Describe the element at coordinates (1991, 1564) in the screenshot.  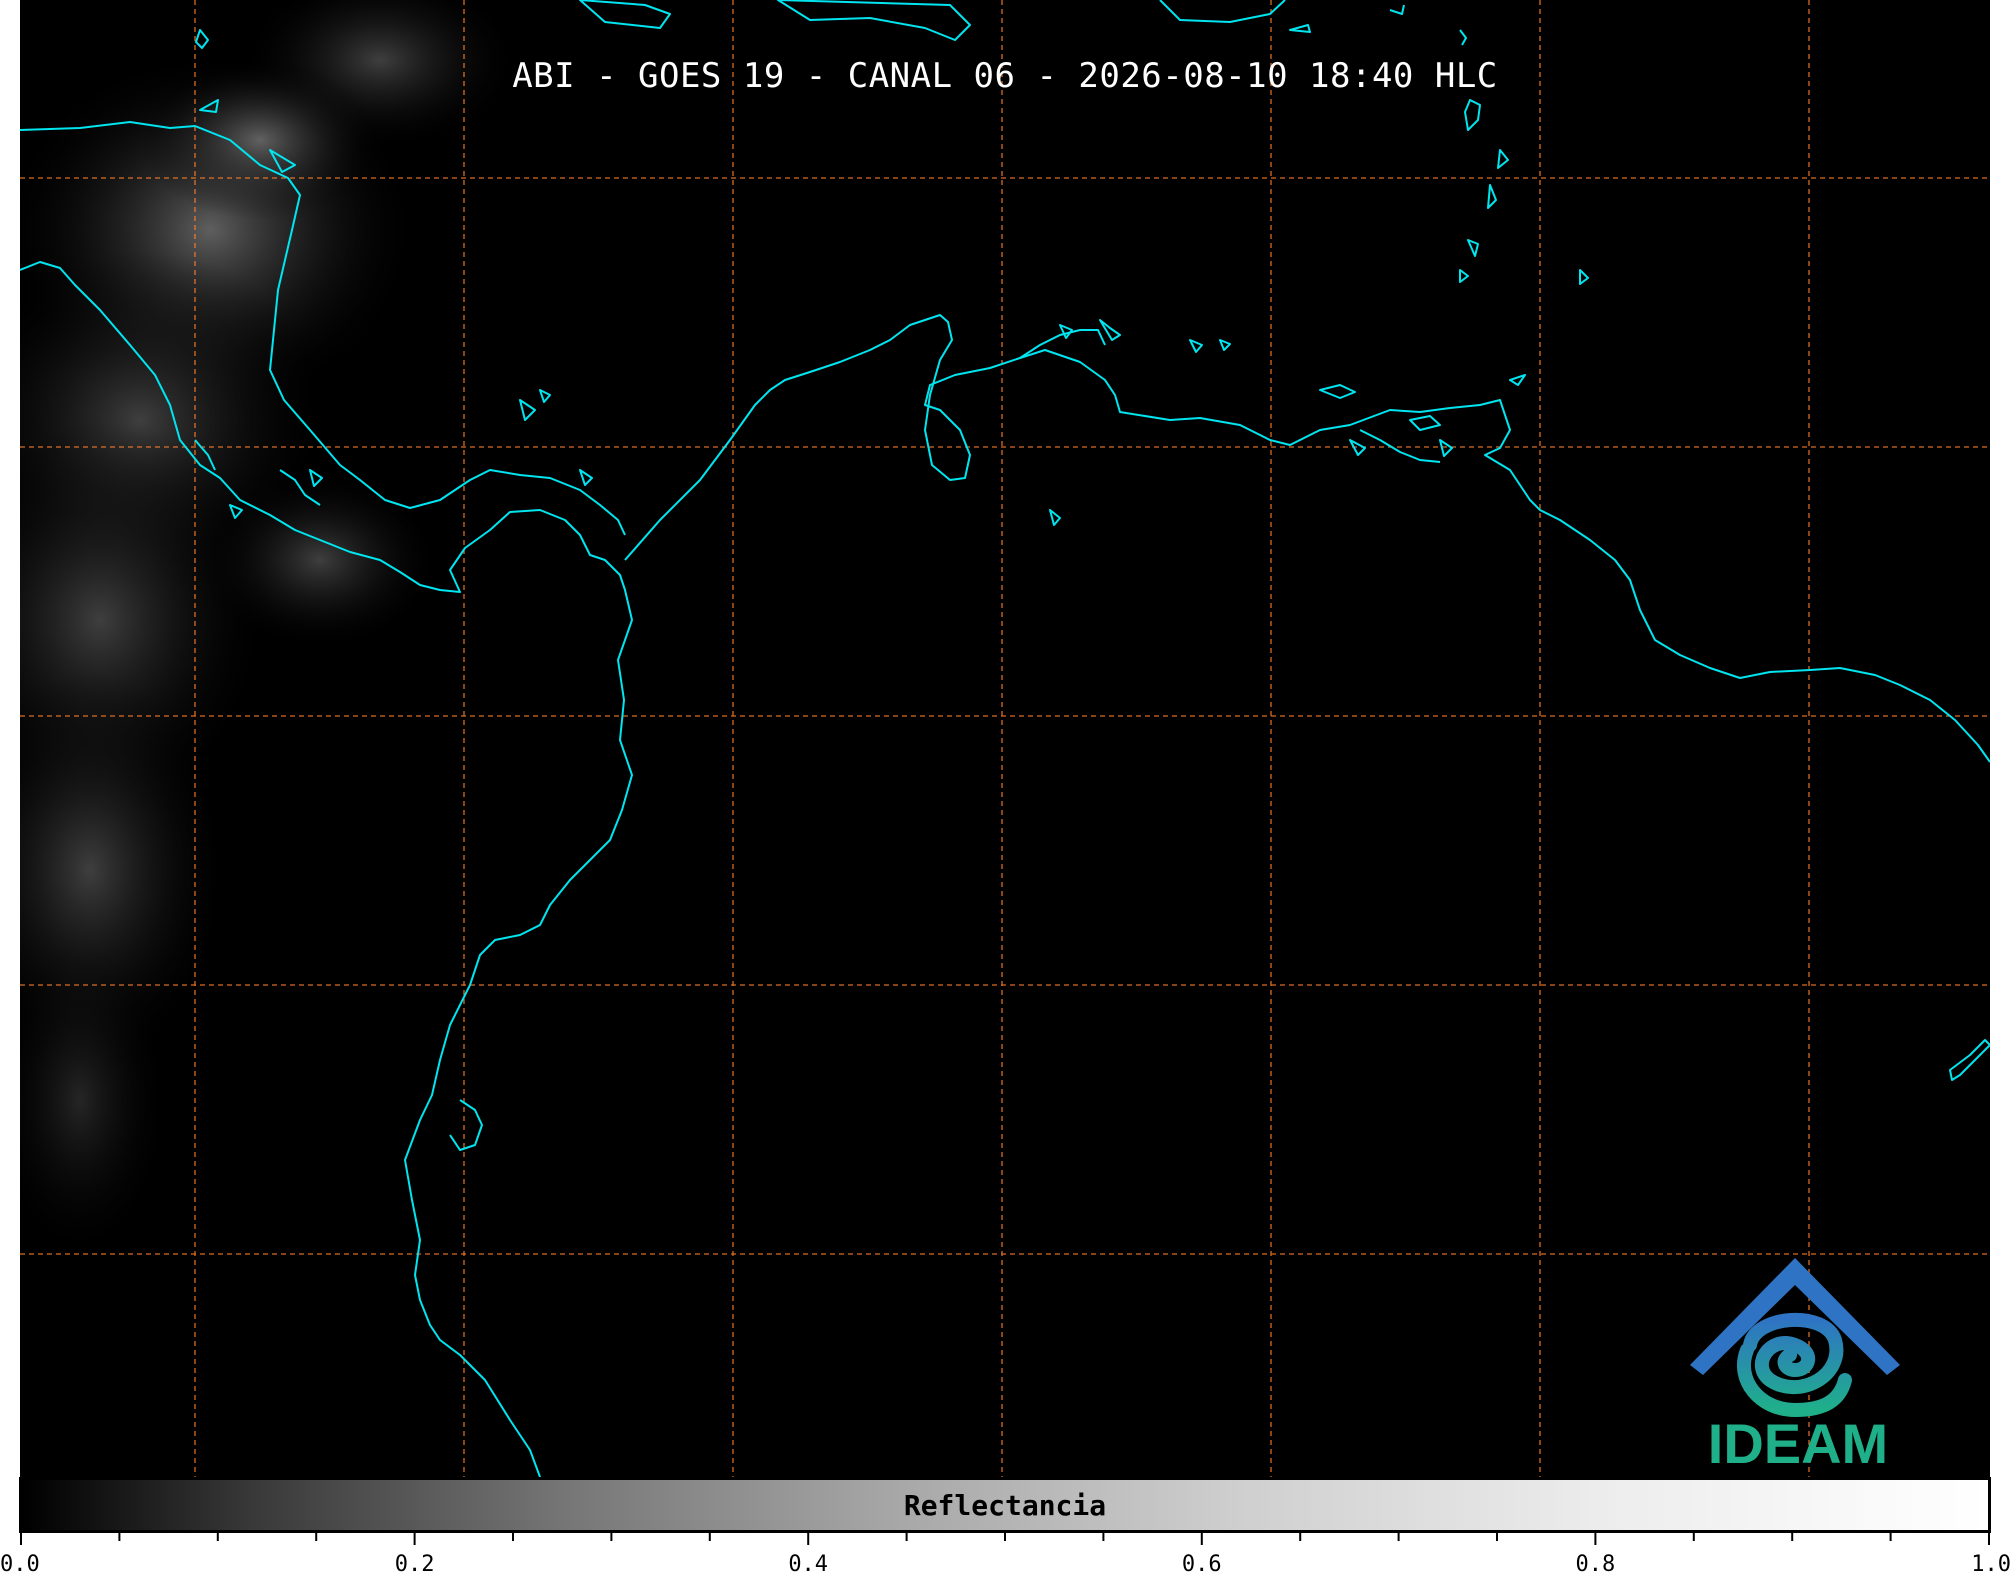
I see `tick-label: 1.0` at that location.